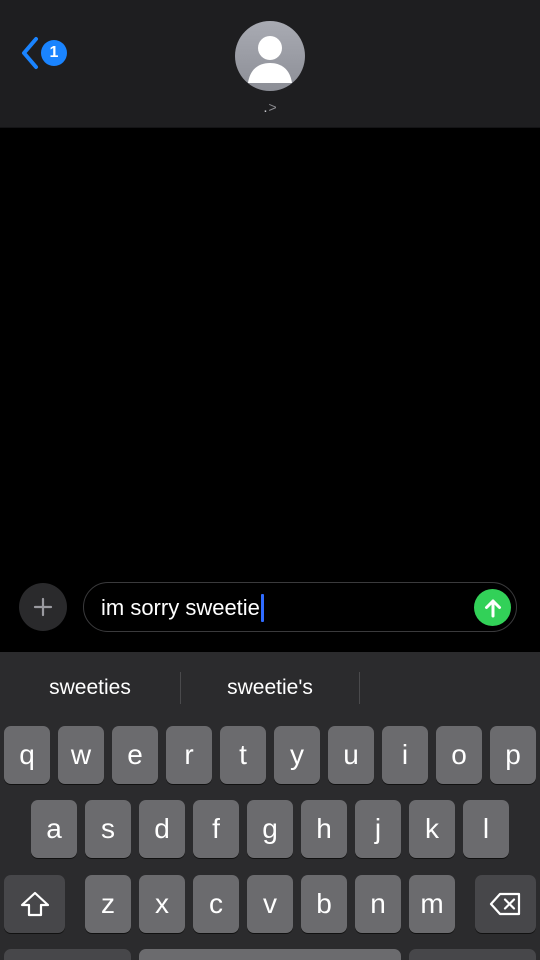 The image size is (540, 960). I want to click on predictive-bar: sweeties sweetie's, so click(270, 688).